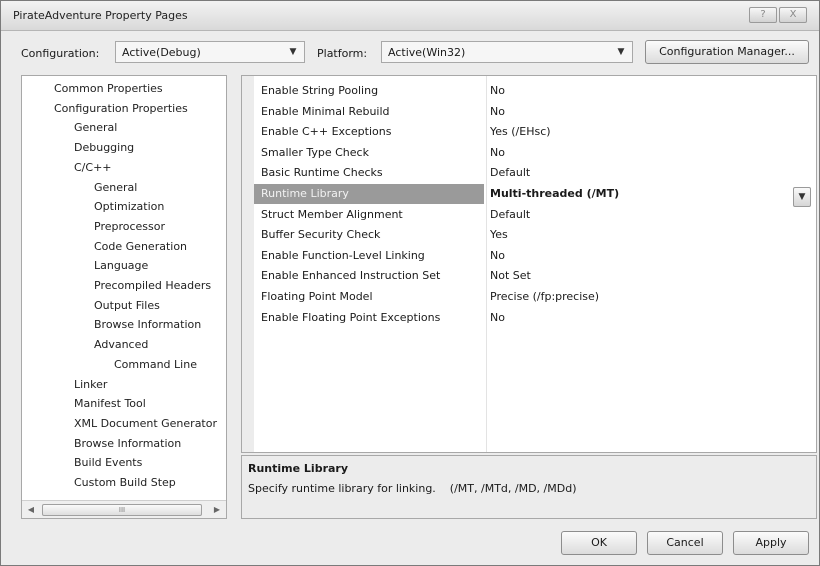 This screenshot has height=566, width=820. Describe the element at coordinates (351, 276) in the screenshot. I see `property-name: Enable Enhanced Instruction Set` at that location.